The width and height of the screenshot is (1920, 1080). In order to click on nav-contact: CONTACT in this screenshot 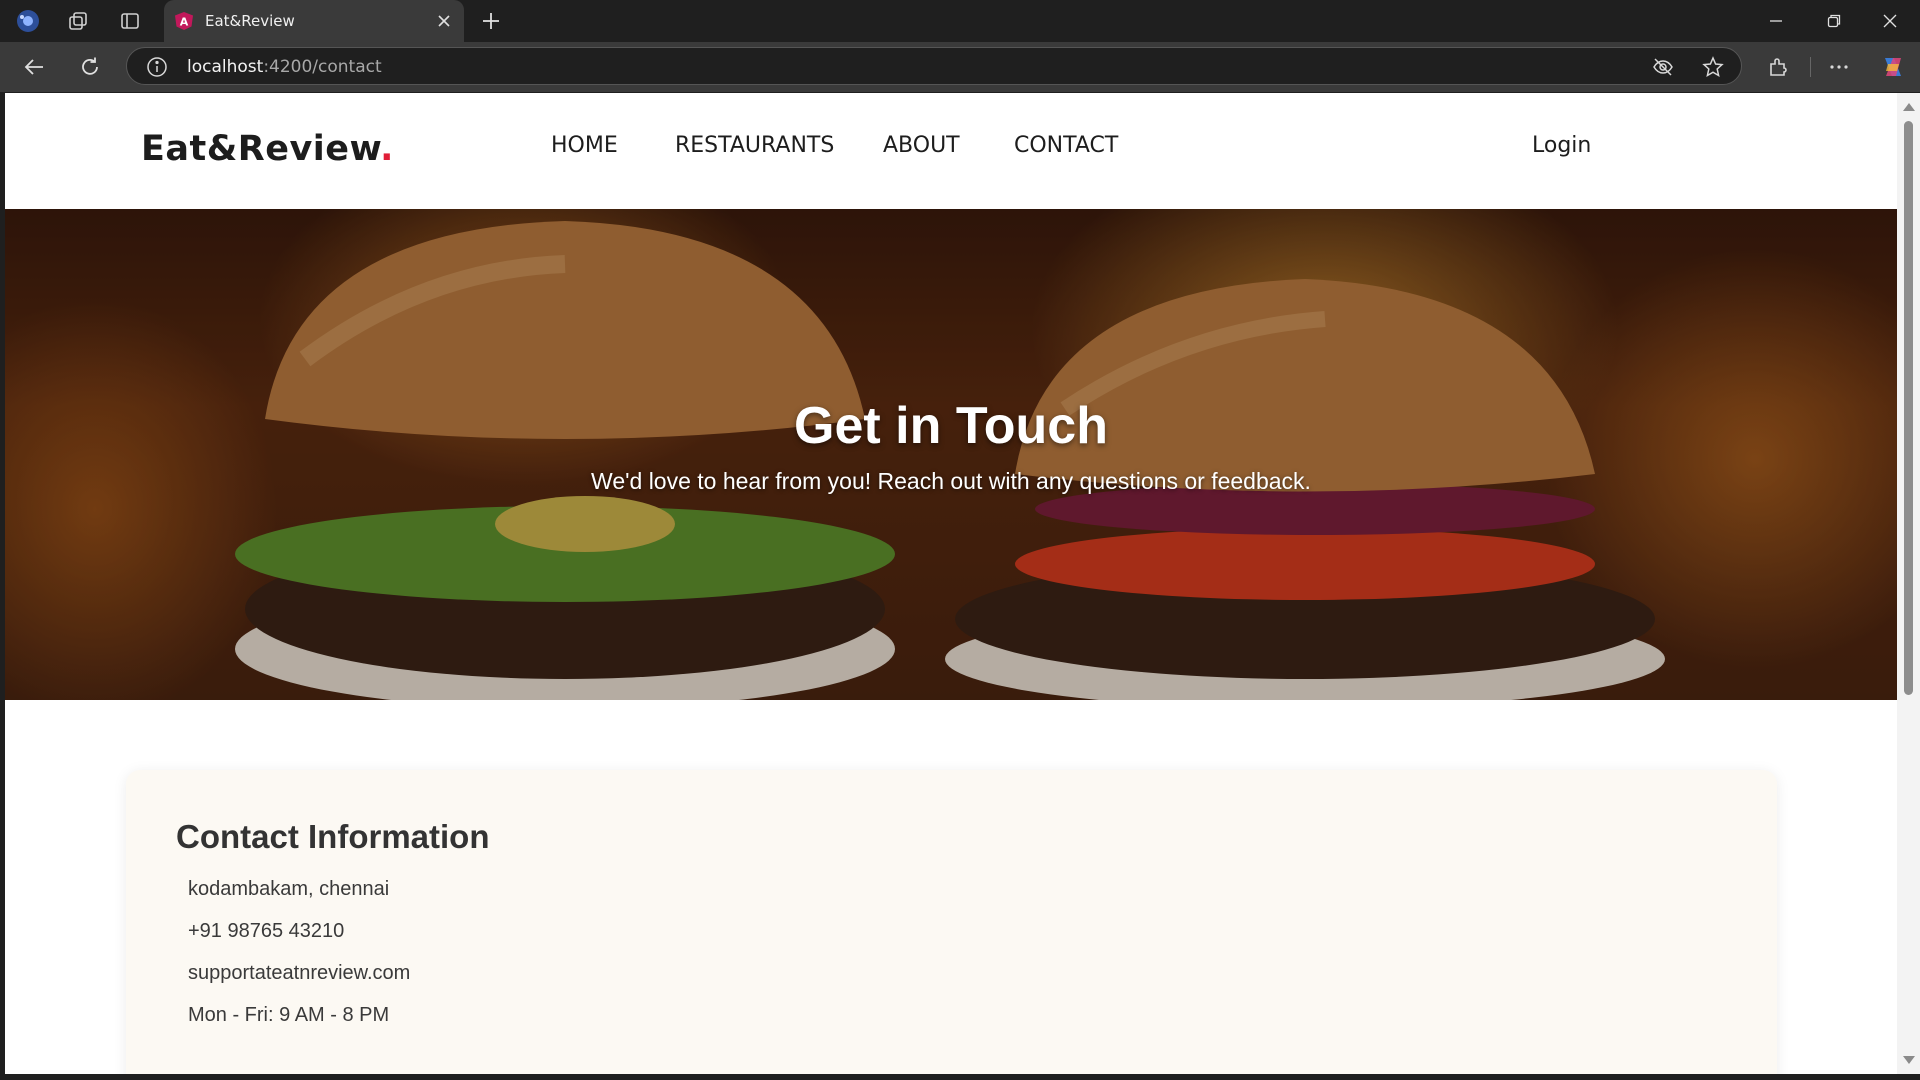, I will do `click(1066, 145)`.